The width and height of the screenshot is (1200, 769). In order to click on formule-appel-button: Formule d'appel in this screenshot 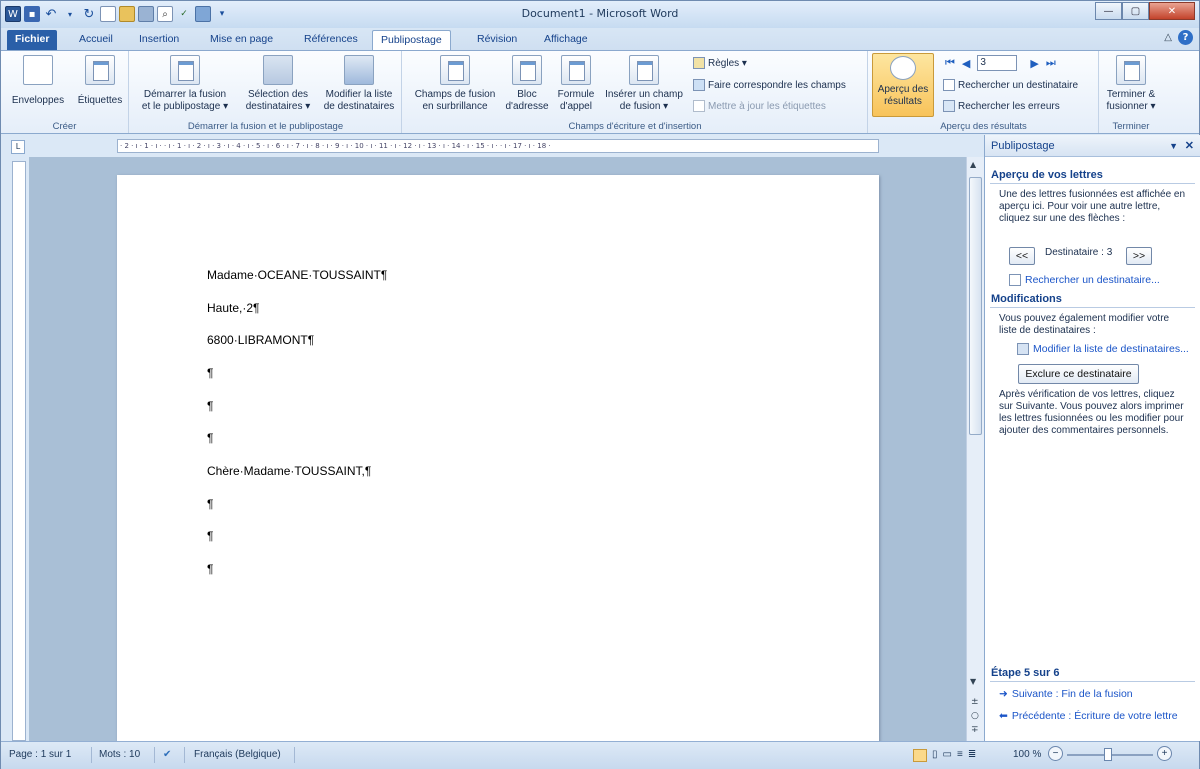, I will do `click(576, 84)`.